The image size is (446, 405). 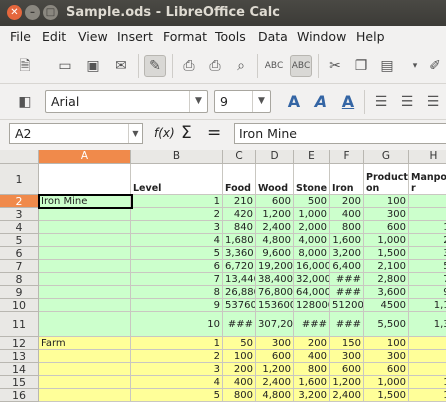 I want to click on table-cell: 51200, so click(x=347, y=305).